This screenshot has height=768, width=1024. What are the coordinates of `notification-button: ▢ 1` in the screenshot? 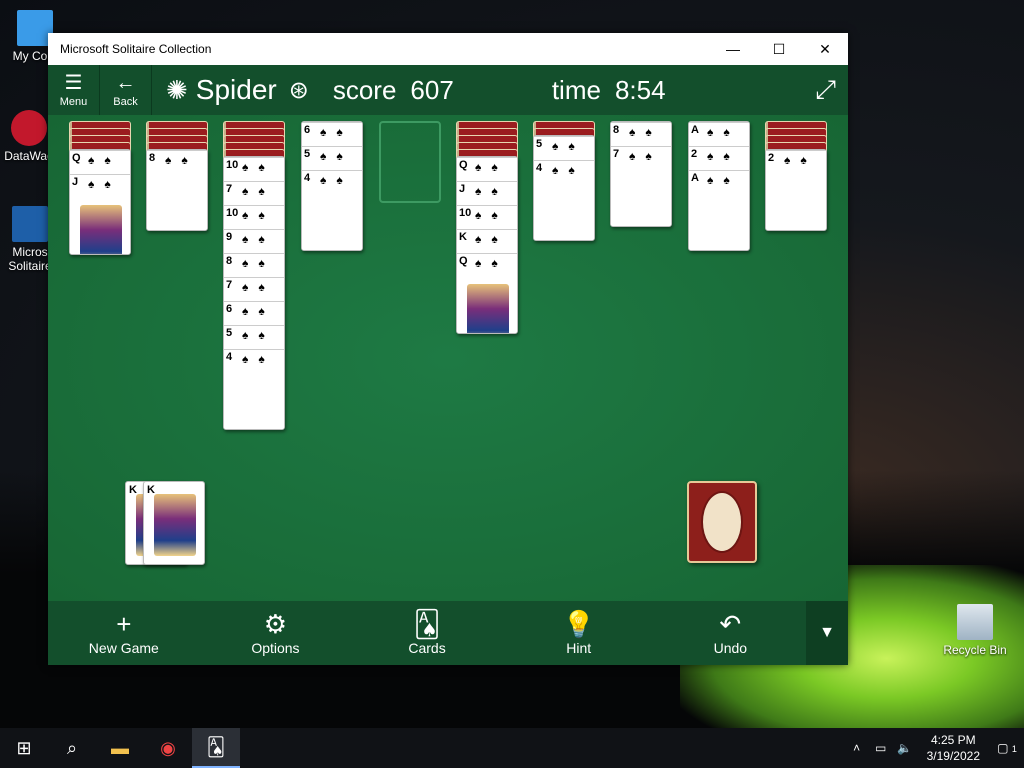 It's located at (1007, 748).